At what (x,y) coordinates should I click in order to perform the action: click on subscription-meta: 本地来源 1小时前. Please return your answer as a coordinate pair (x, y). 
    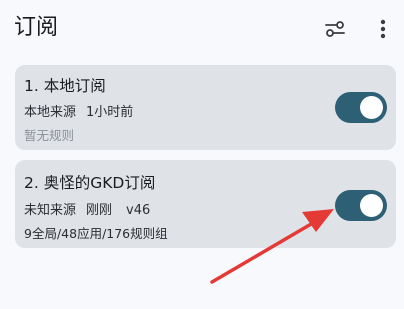
    Looking at the image, I should click on (78, 110).